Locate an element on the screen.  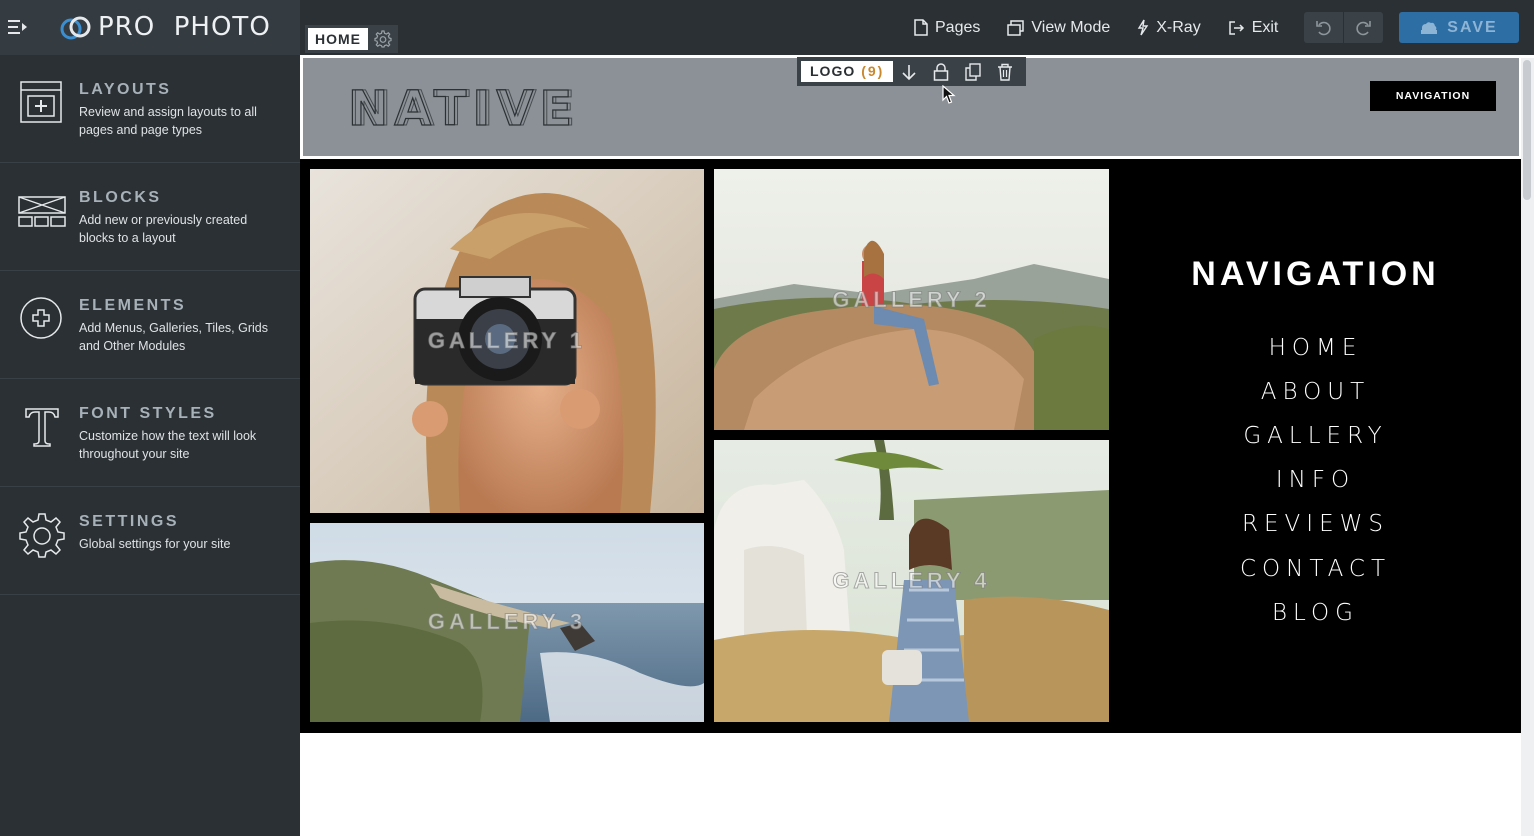
prophoto-logo-icon is located at coordinates (76, 28).